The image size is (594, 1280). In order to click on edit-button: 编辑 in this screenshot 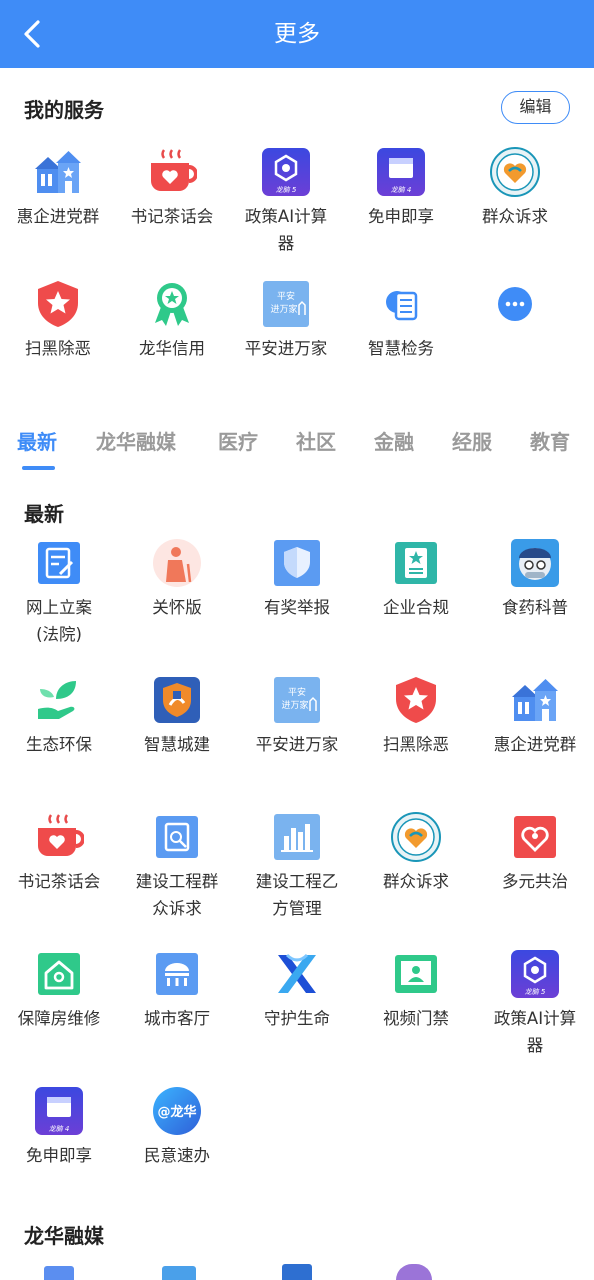, I will do `click(535, 107)`.